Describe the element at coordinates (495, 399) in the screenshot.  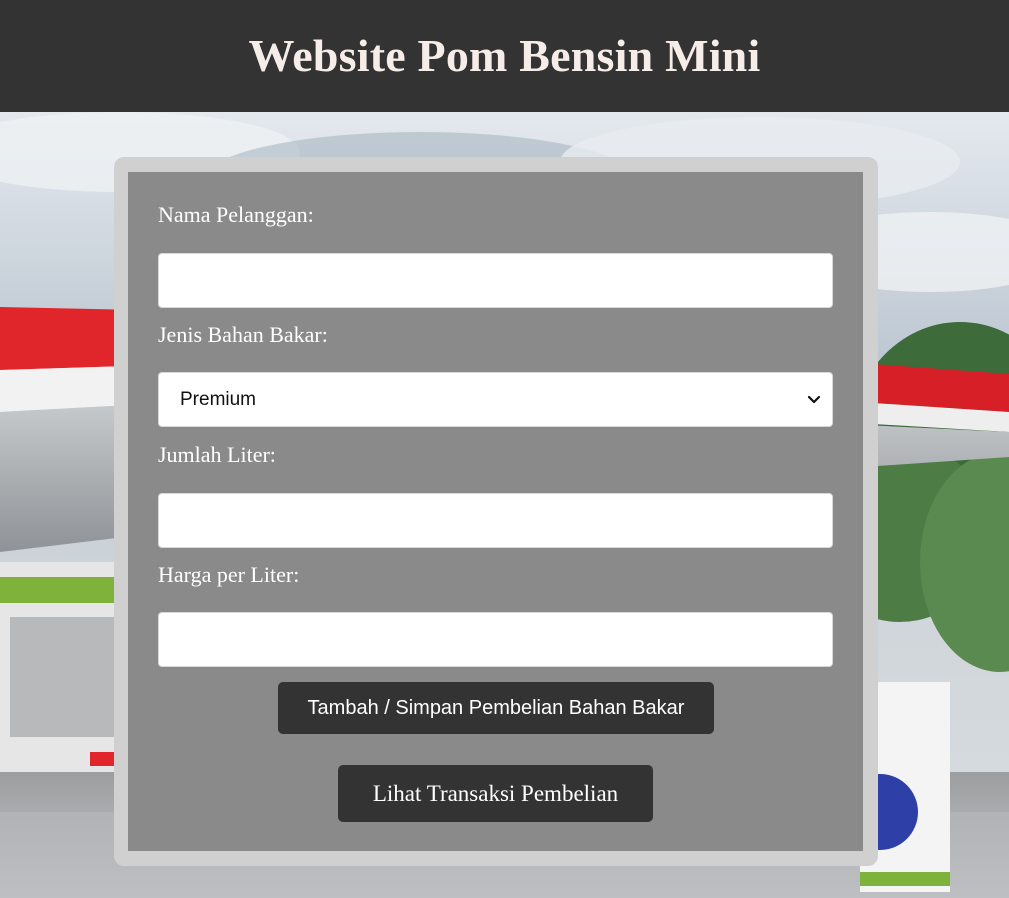
I see `fuel-type-select: Premium` at that location.